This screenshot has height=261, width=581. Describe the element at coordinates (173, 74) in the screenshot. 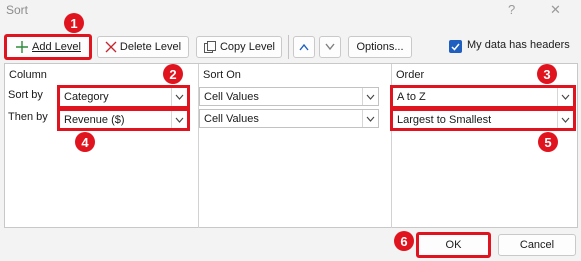

I see `callout-badge-2: 2` at that location.